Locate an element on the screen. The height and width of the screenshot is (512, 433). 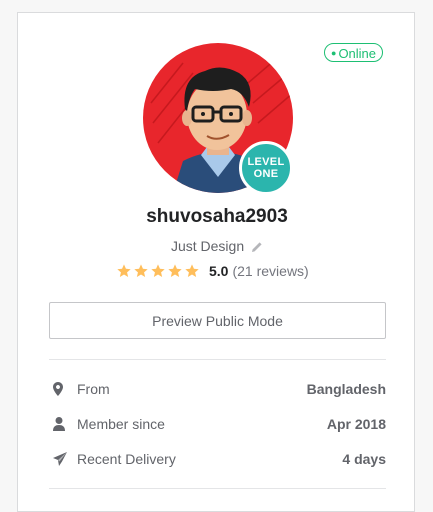
tagline-row: Just Design is located at coordinates (217, 247).